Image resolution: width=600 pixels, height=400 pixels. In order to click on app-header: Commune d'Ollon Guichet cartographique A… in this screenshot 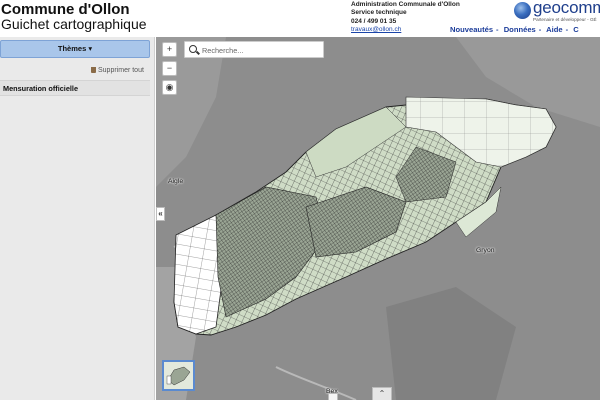, I will do `click(300, 18)`.